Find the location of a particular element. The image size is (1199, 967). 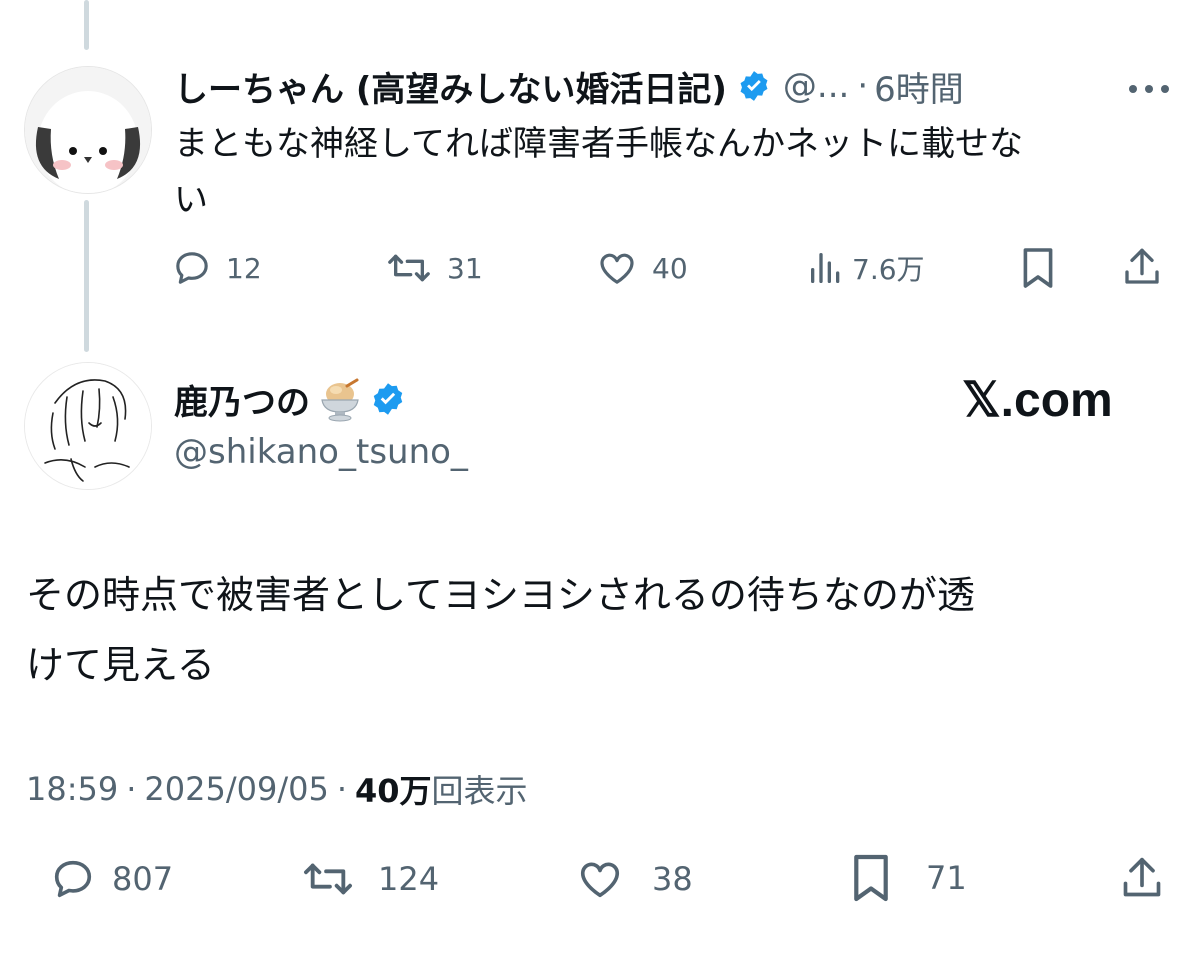

parent-share-button is located at coordinates (1142, 267).